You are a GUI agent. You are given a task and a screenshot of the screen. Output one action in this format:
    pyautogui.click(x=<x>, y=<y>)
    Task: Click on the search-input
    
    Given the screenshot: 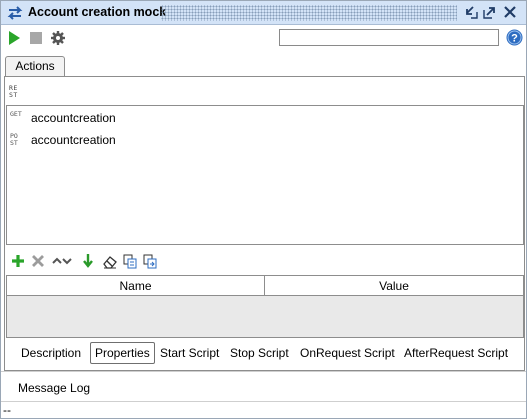 What is the action you would take?
    pyautogui.click(x=389, y=37)
    